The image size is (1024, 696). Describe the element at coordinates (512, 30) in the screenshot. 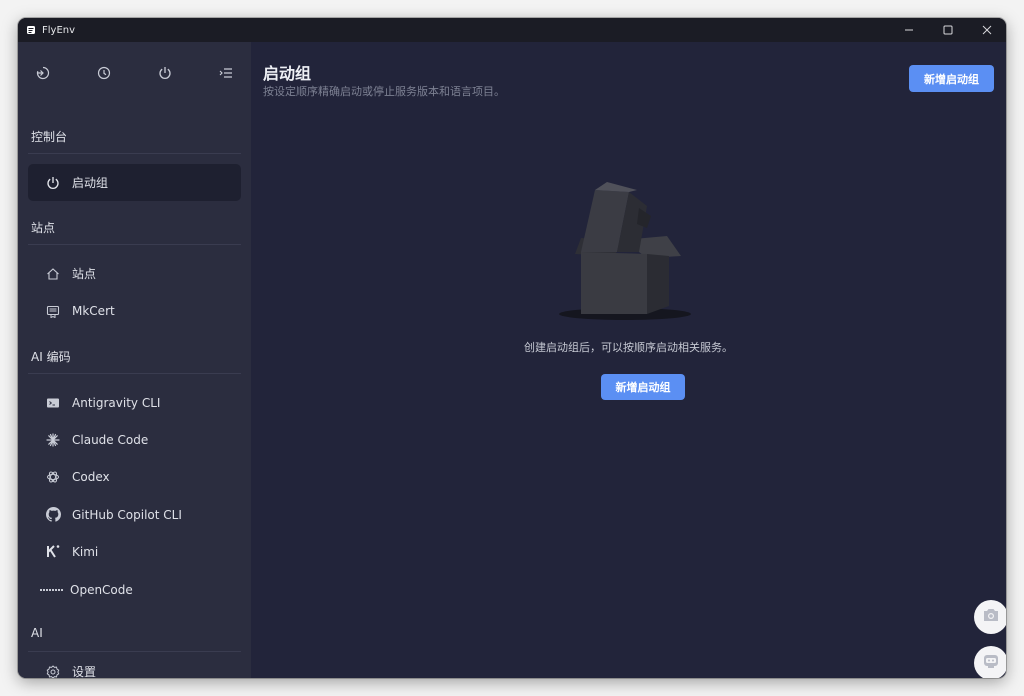

I see `title-bar: FlyEnv` at that location.